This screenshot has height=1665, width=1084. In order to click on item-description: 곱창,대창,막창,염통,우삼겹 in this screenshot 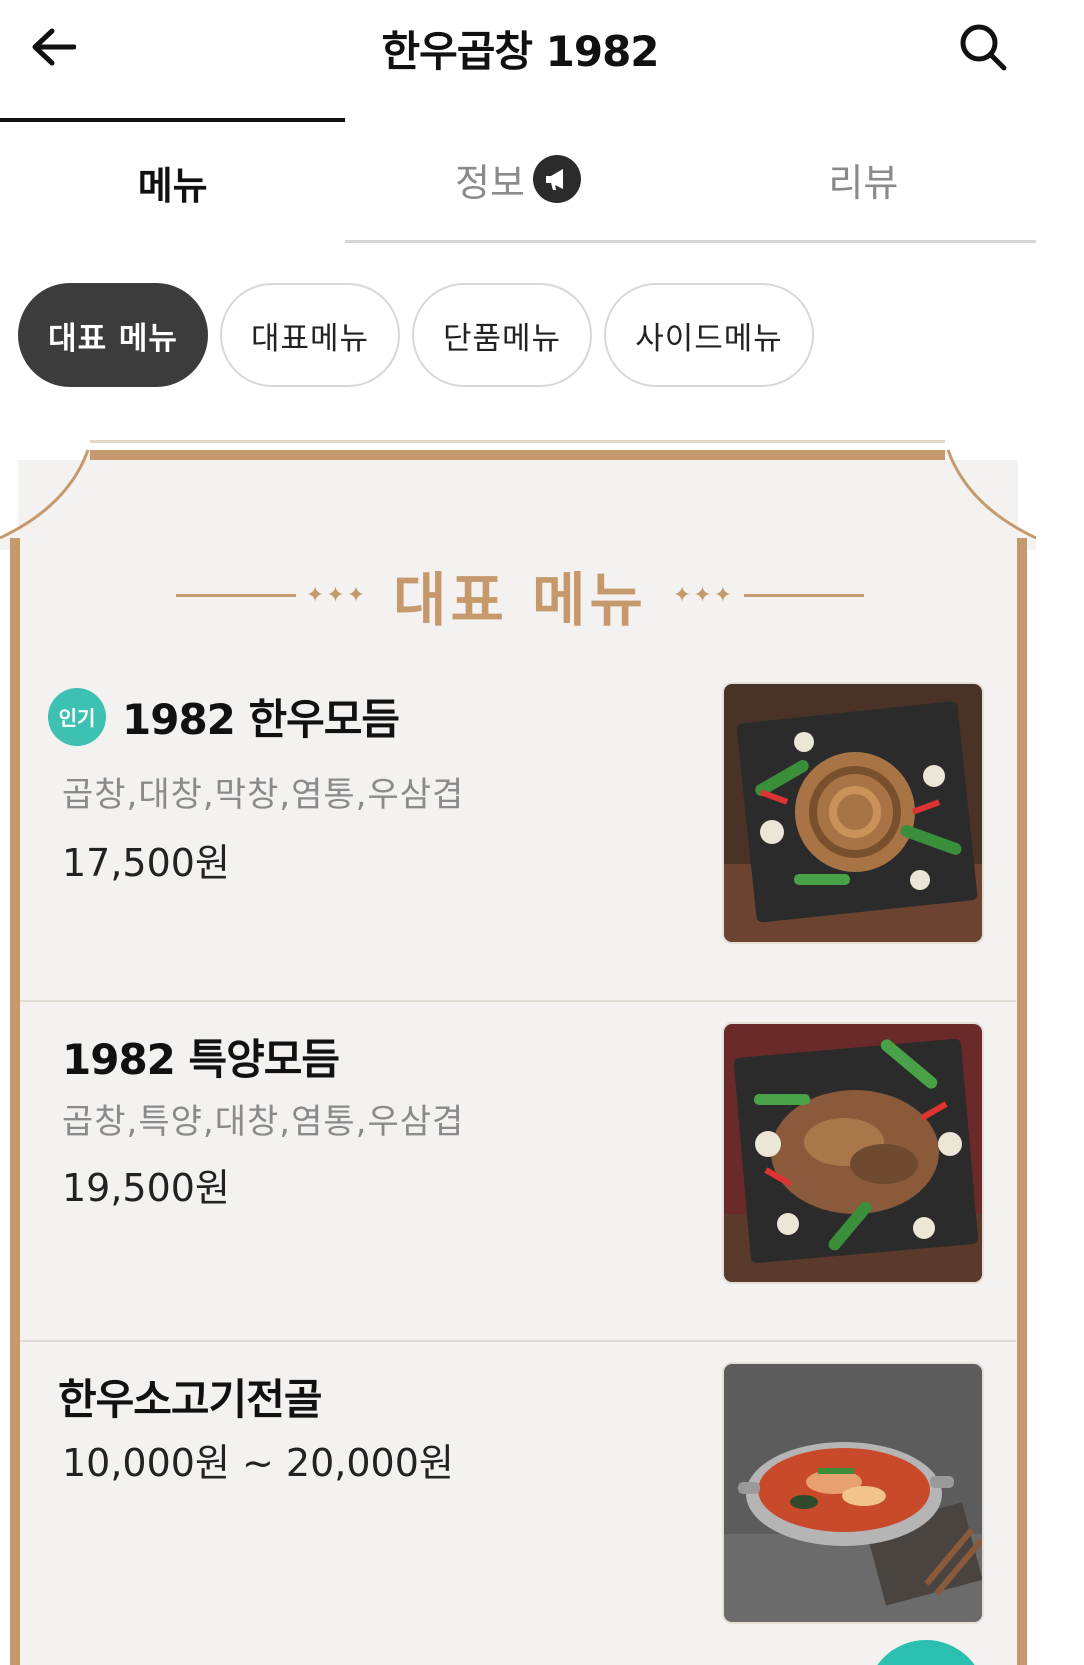, I will do `click(263, 795)`.